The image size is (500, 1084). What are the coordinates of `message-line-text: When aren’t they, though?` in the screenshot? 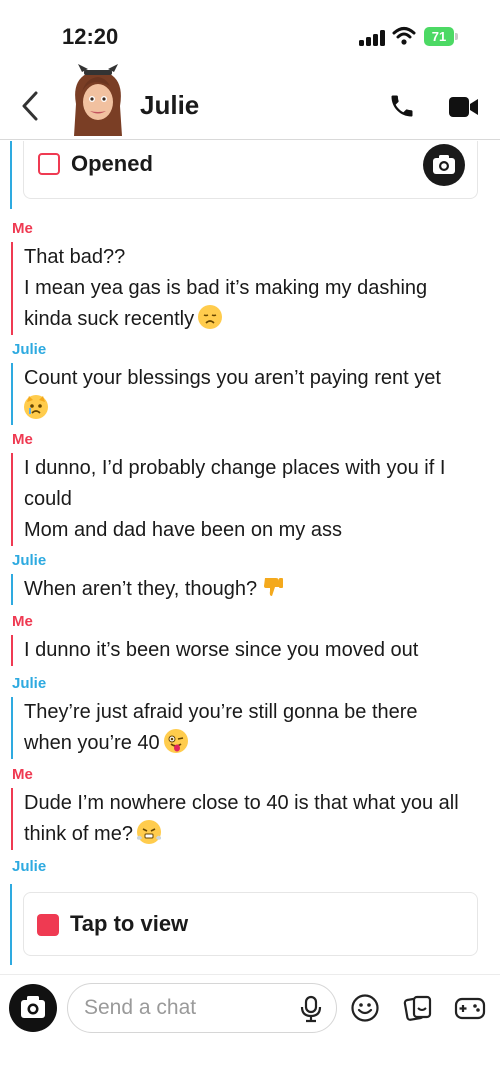 It's located at (141, 589).